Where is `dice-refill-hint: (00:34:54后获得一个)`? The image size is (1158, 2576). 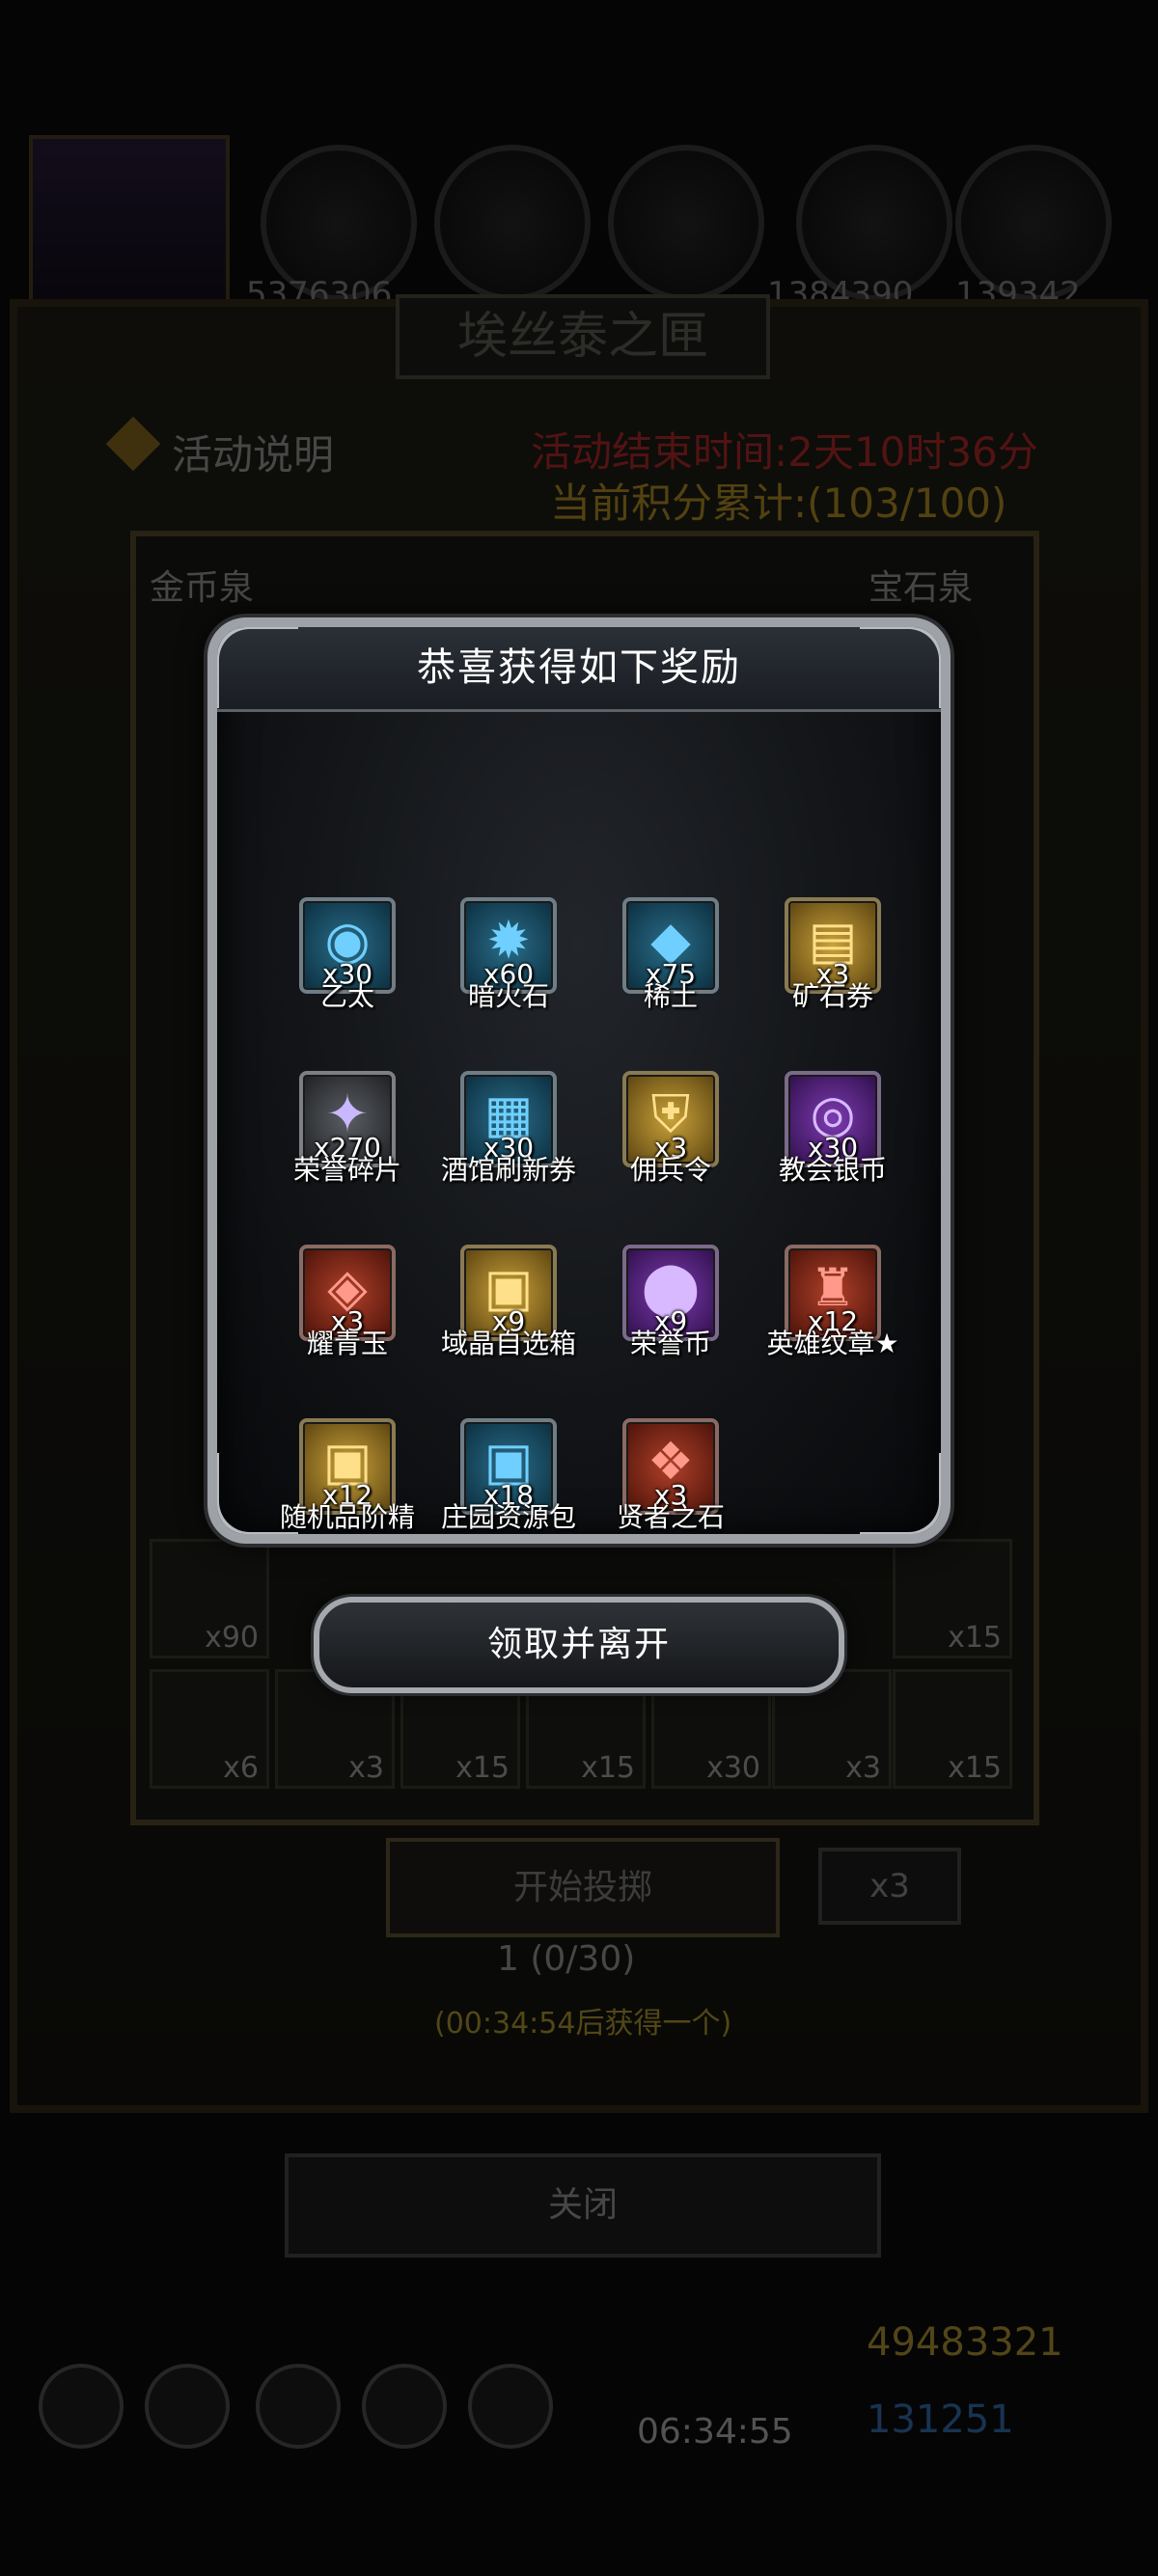 dice-refill-hint: (00:34:54后获得一个) is located at coordinates (583, 2024).